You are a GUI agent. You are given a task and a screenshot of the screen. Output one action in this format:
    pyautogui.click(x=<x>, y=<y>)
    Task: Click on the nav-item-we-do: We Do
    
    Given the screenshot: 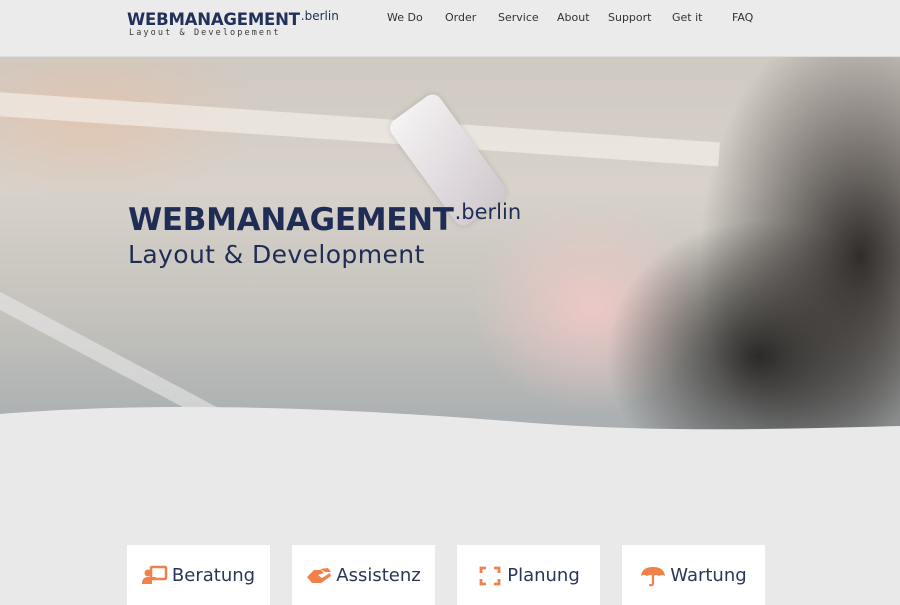 What is the action you would take?
    pyautogui.click(x=405, y=17)
    